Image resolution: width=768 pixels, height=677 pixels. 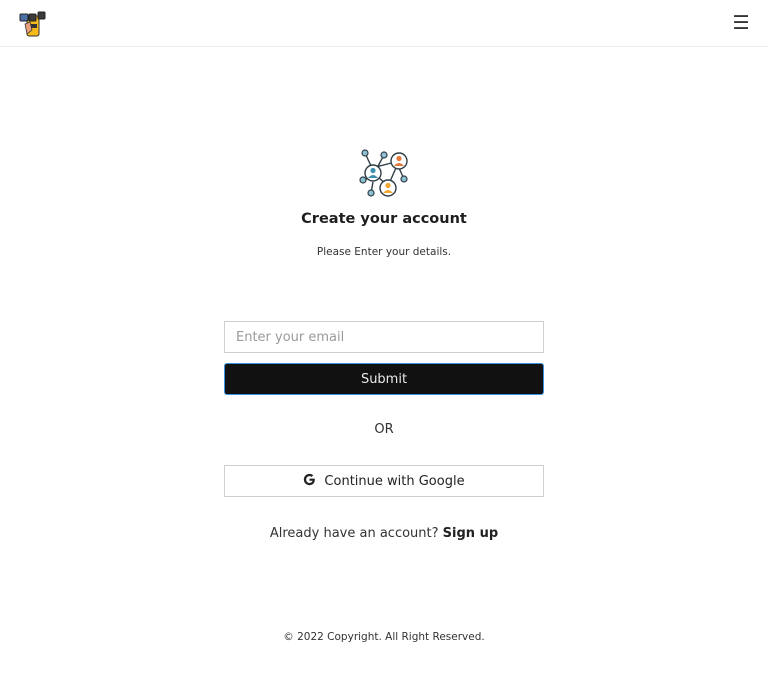 What do you see at coordinates (384, 175) in the screenshot?
I see `network-people-icon` at bounding box center [384, 175].